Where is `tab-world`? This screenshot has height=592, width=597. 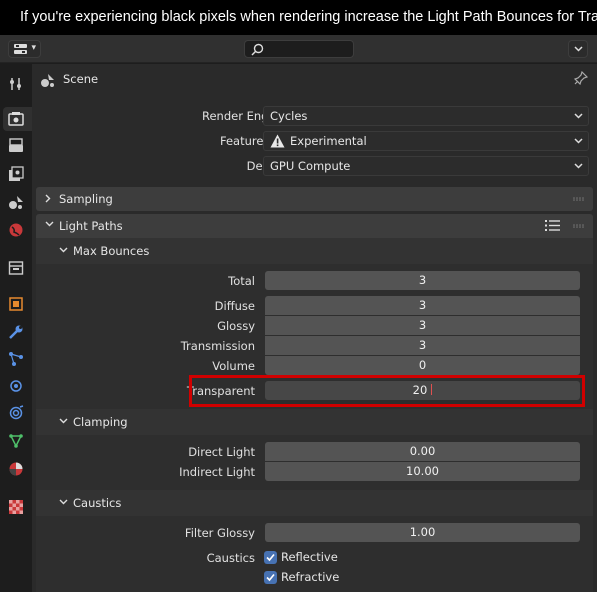
tab-world is located at coordinates (16, 230).